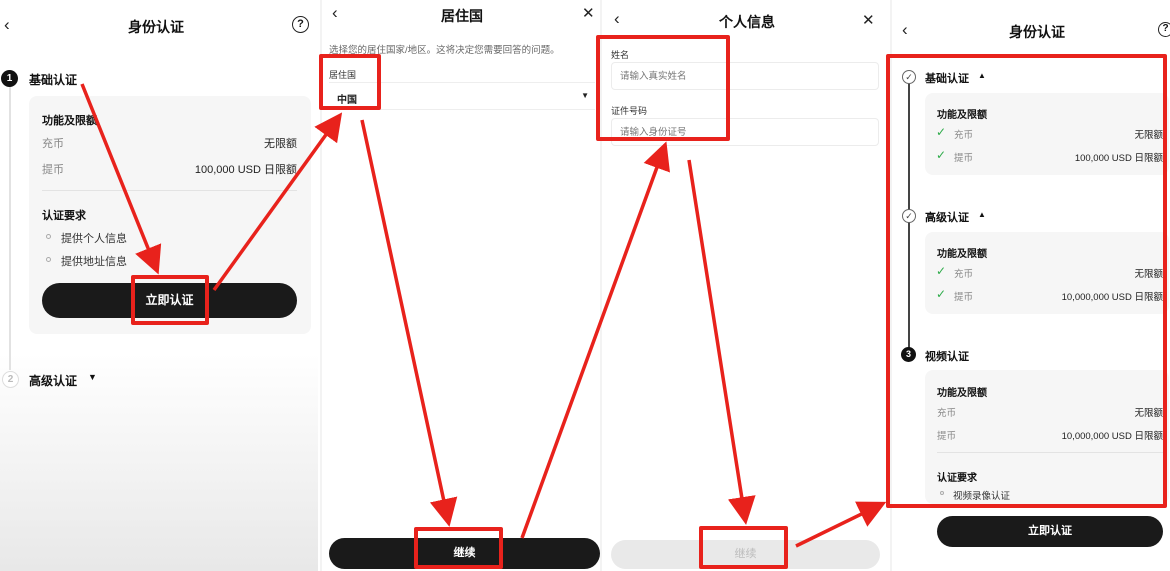  I want to click on page-title: 居住国, so click(462, 16).